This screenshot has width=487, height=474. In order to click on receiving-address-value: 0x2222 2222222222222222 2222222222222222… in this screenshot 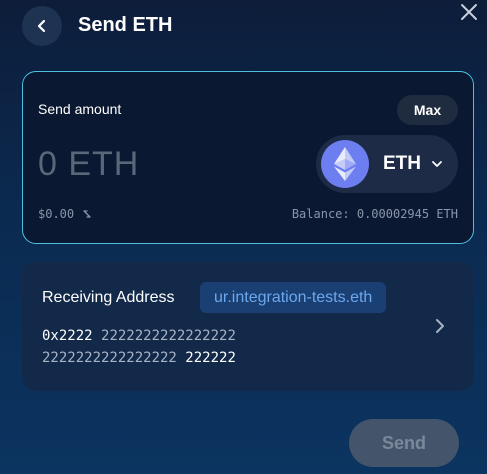, I will do `click(162, 347)`.